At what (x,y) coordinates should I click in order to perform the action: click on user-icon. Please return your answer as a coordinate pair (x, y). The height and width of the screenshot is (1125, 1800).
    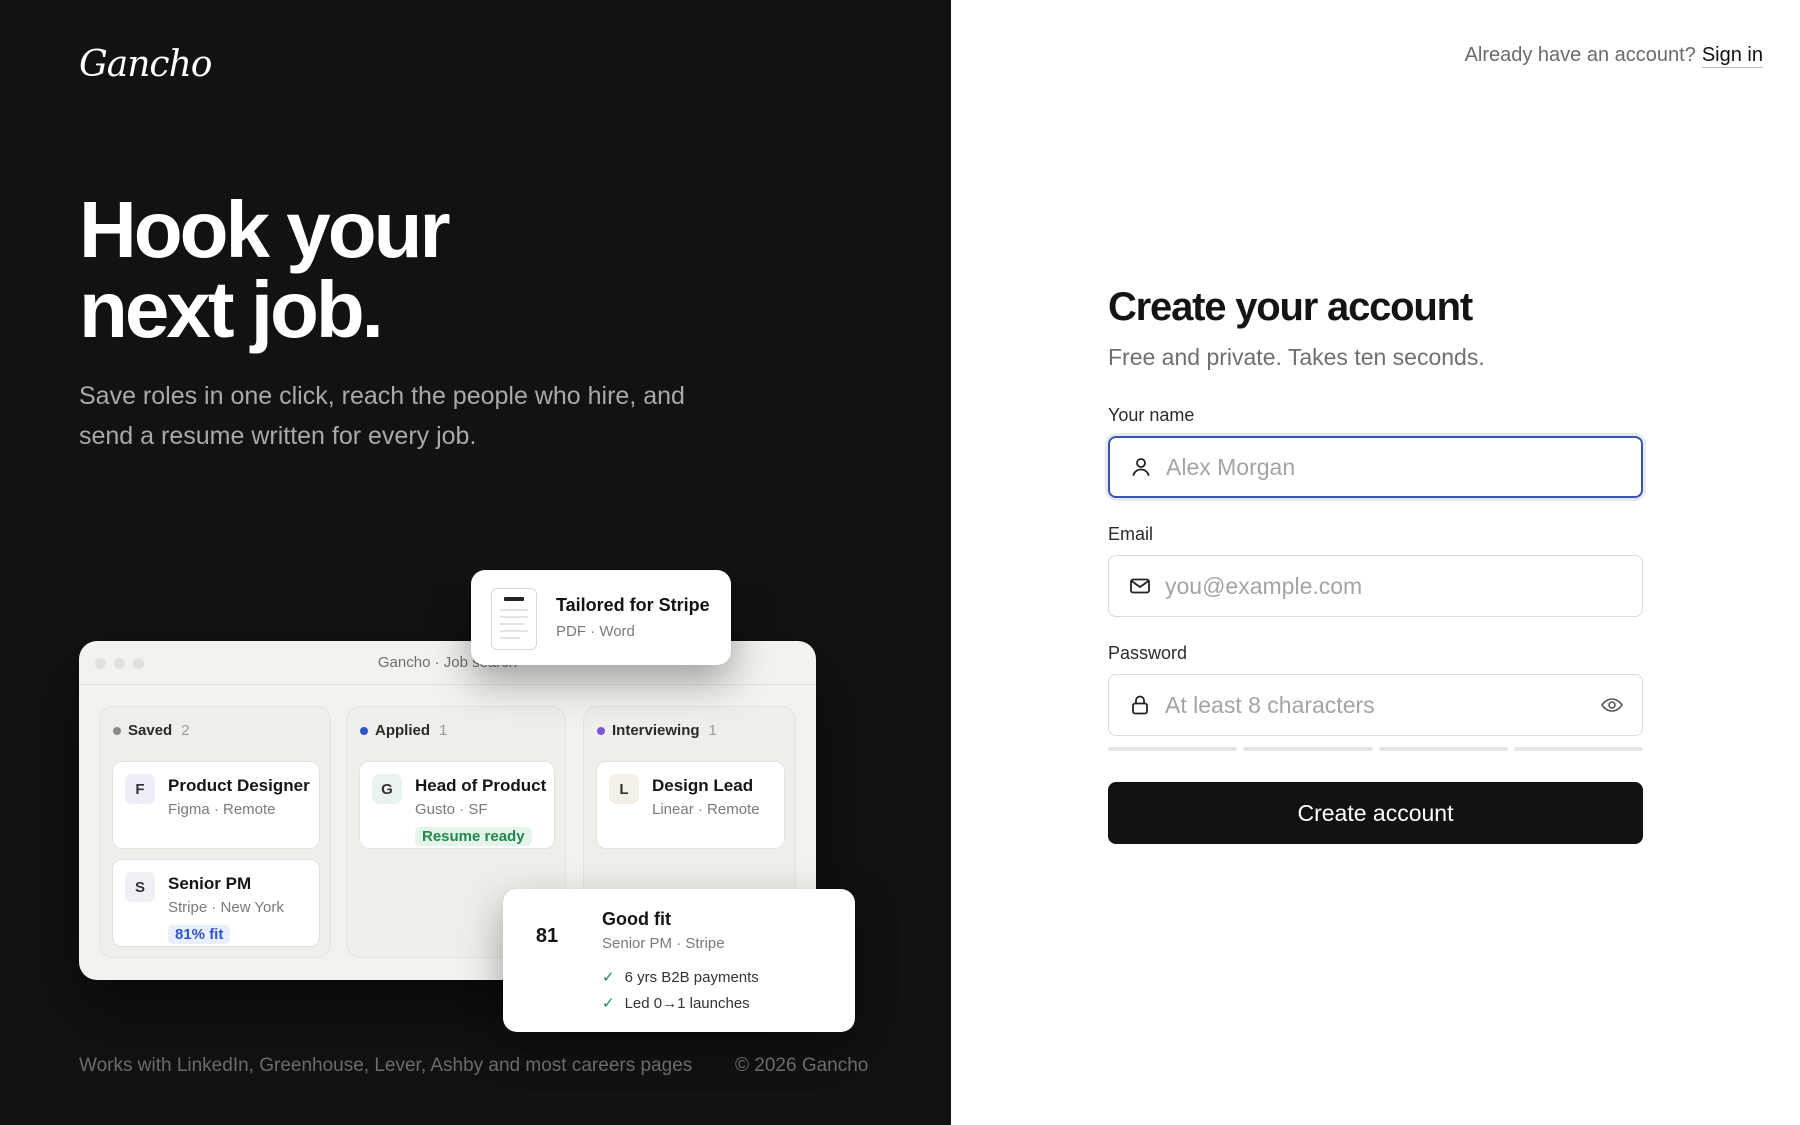
    Looking at the image, I should click on (1141, 467).